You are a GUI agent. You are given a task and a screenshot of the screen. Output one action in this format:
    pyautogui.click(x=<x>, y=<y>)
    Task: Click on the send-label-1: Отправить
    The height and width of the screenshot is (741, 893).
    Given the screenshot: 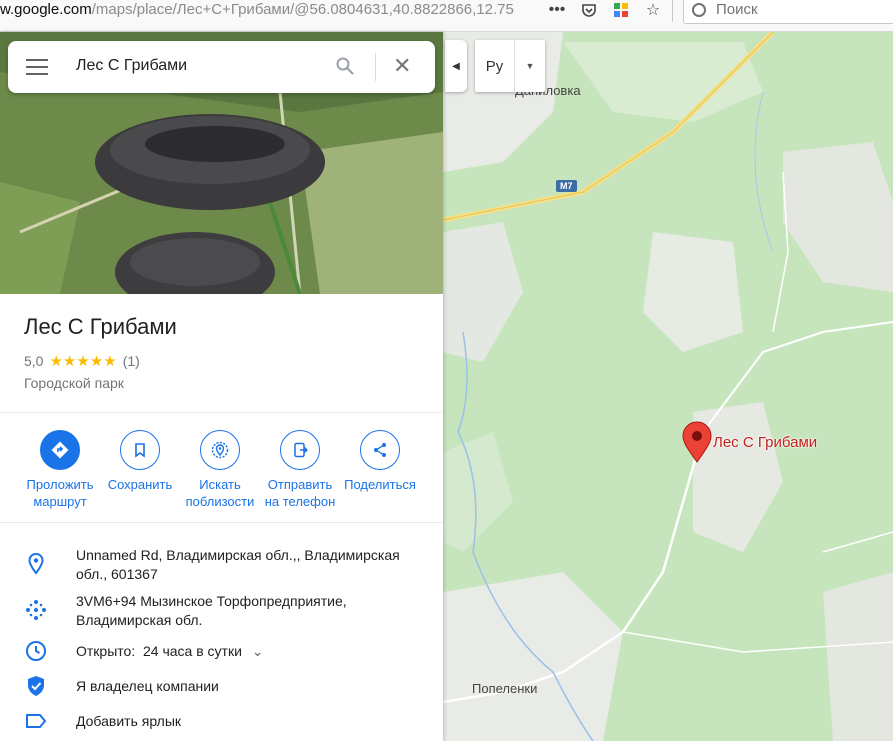 What is the action you would take?
    pyautogui.click(x=300, y=484)
    